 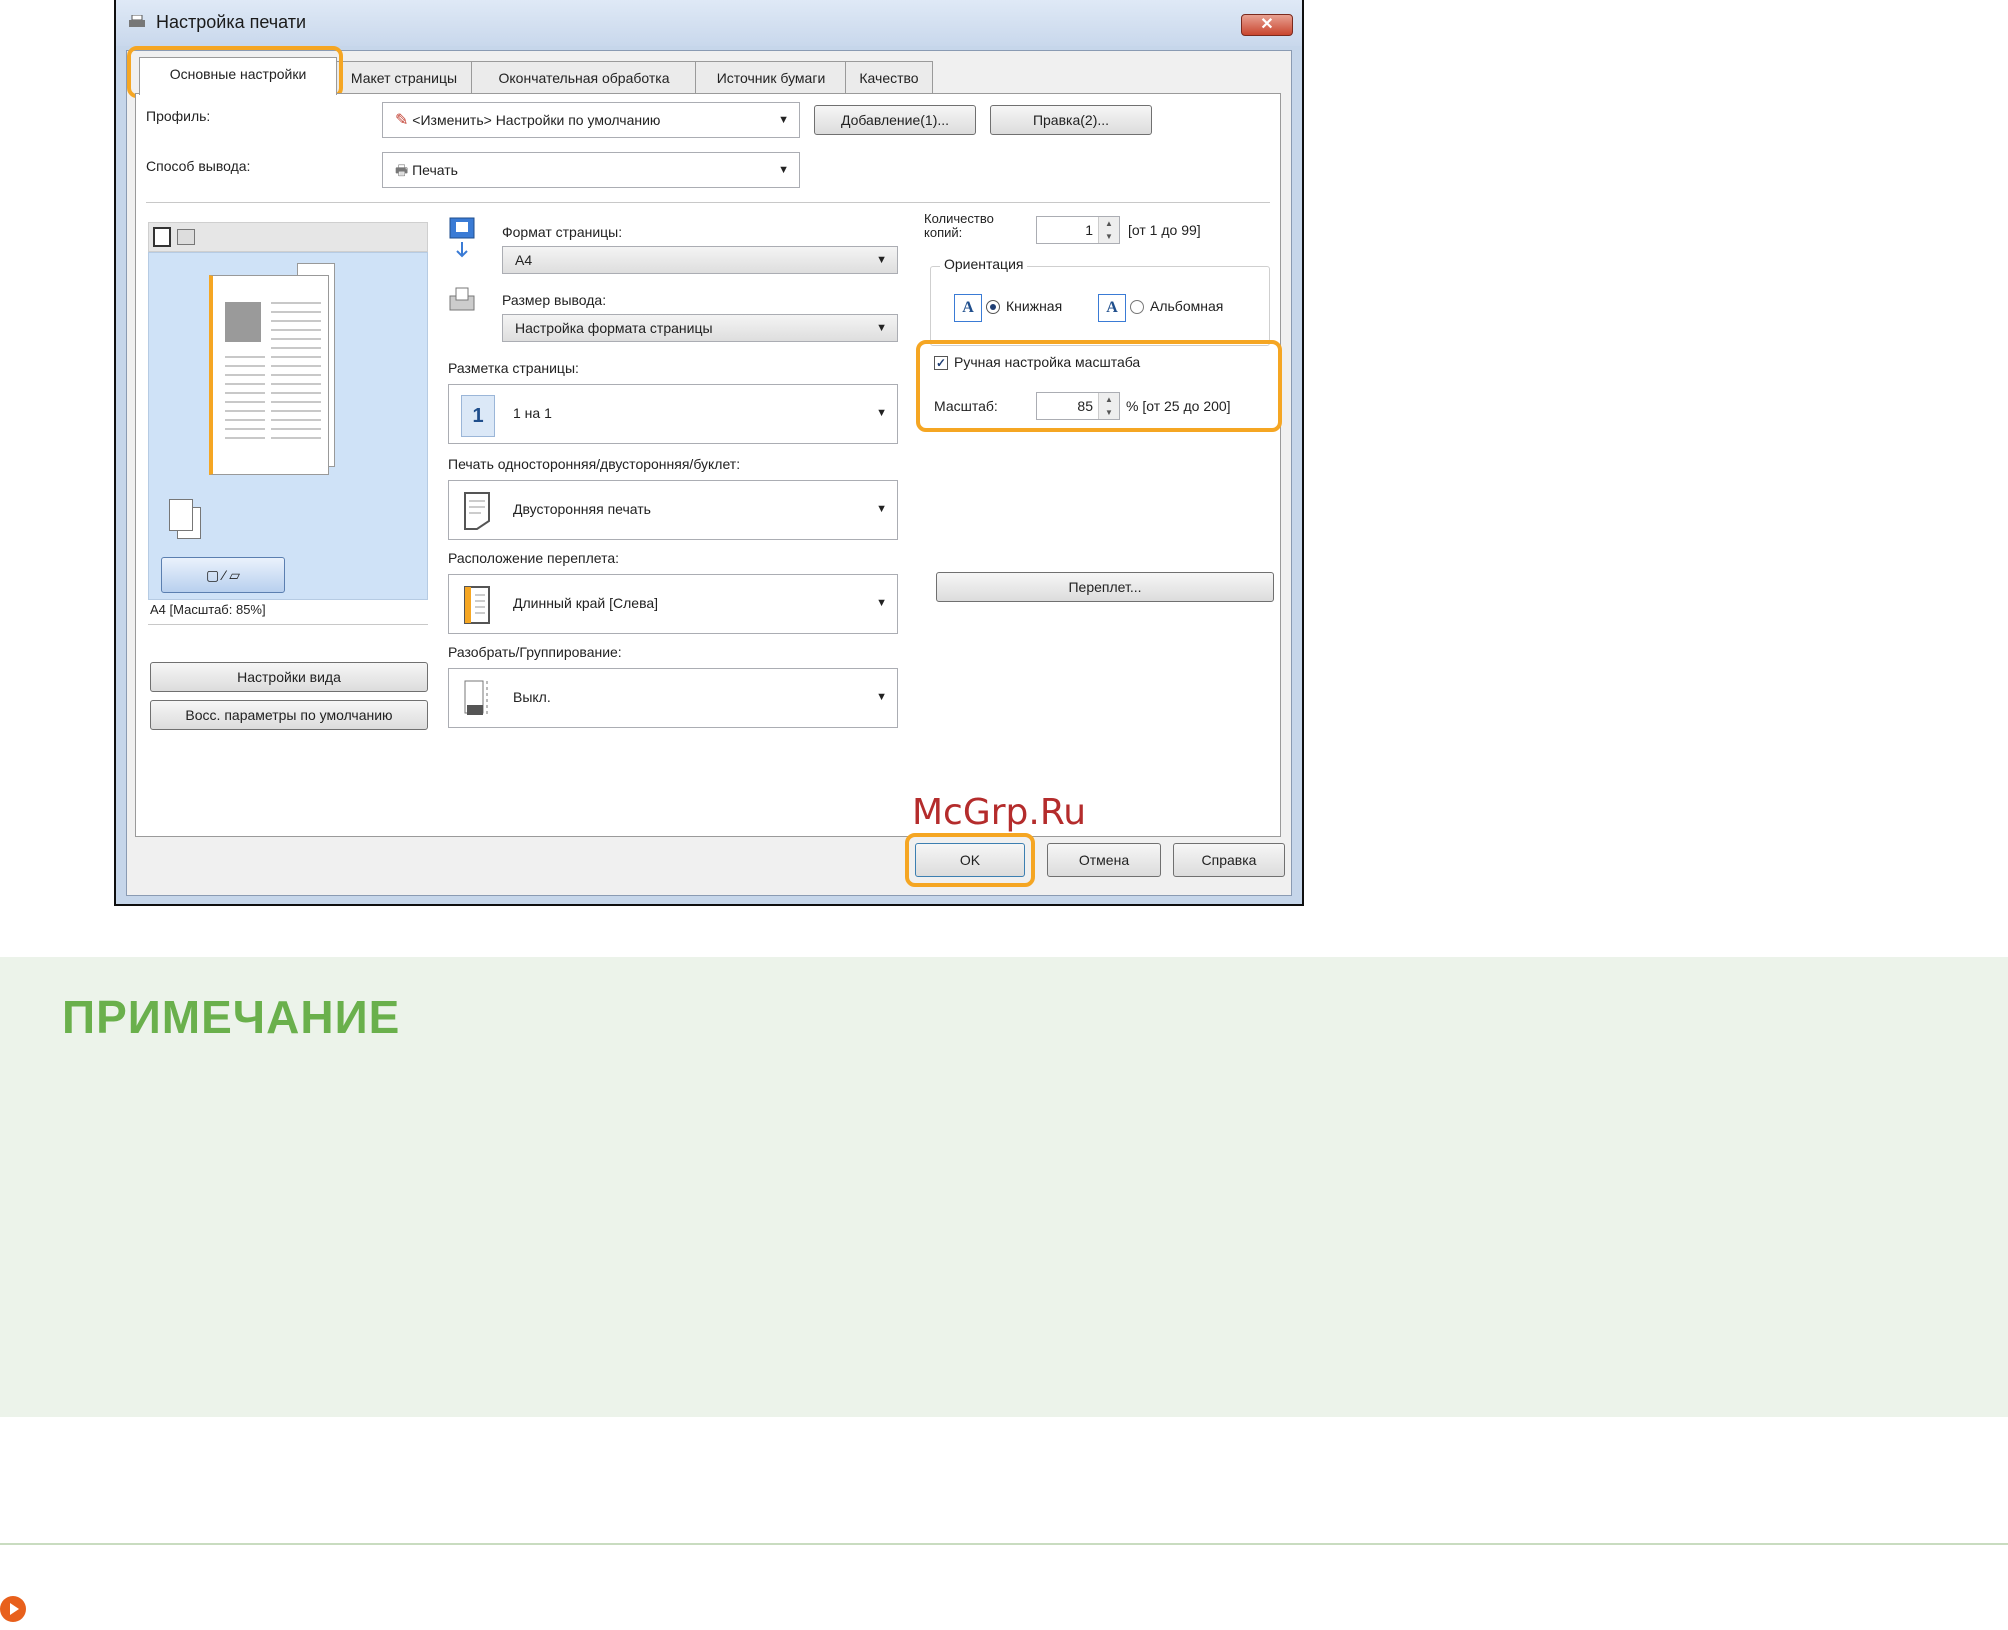 What do you see at coordinates (402, 170) in the screenshot?
I see `printer-icon: 🖶` at bounding box center [402, 170].